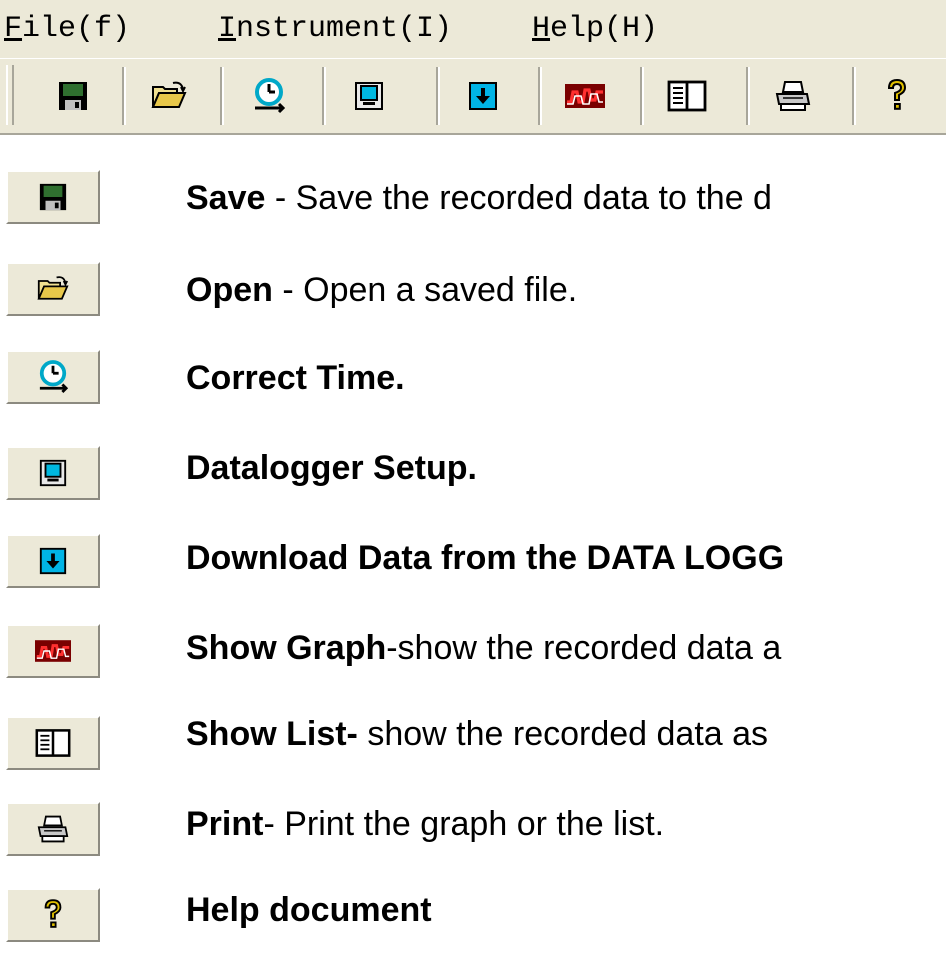 This screenshot has height=954, width=946. I want to click on menu-bar: File(f) Instrument(I) Help(H), so click(473, 29).